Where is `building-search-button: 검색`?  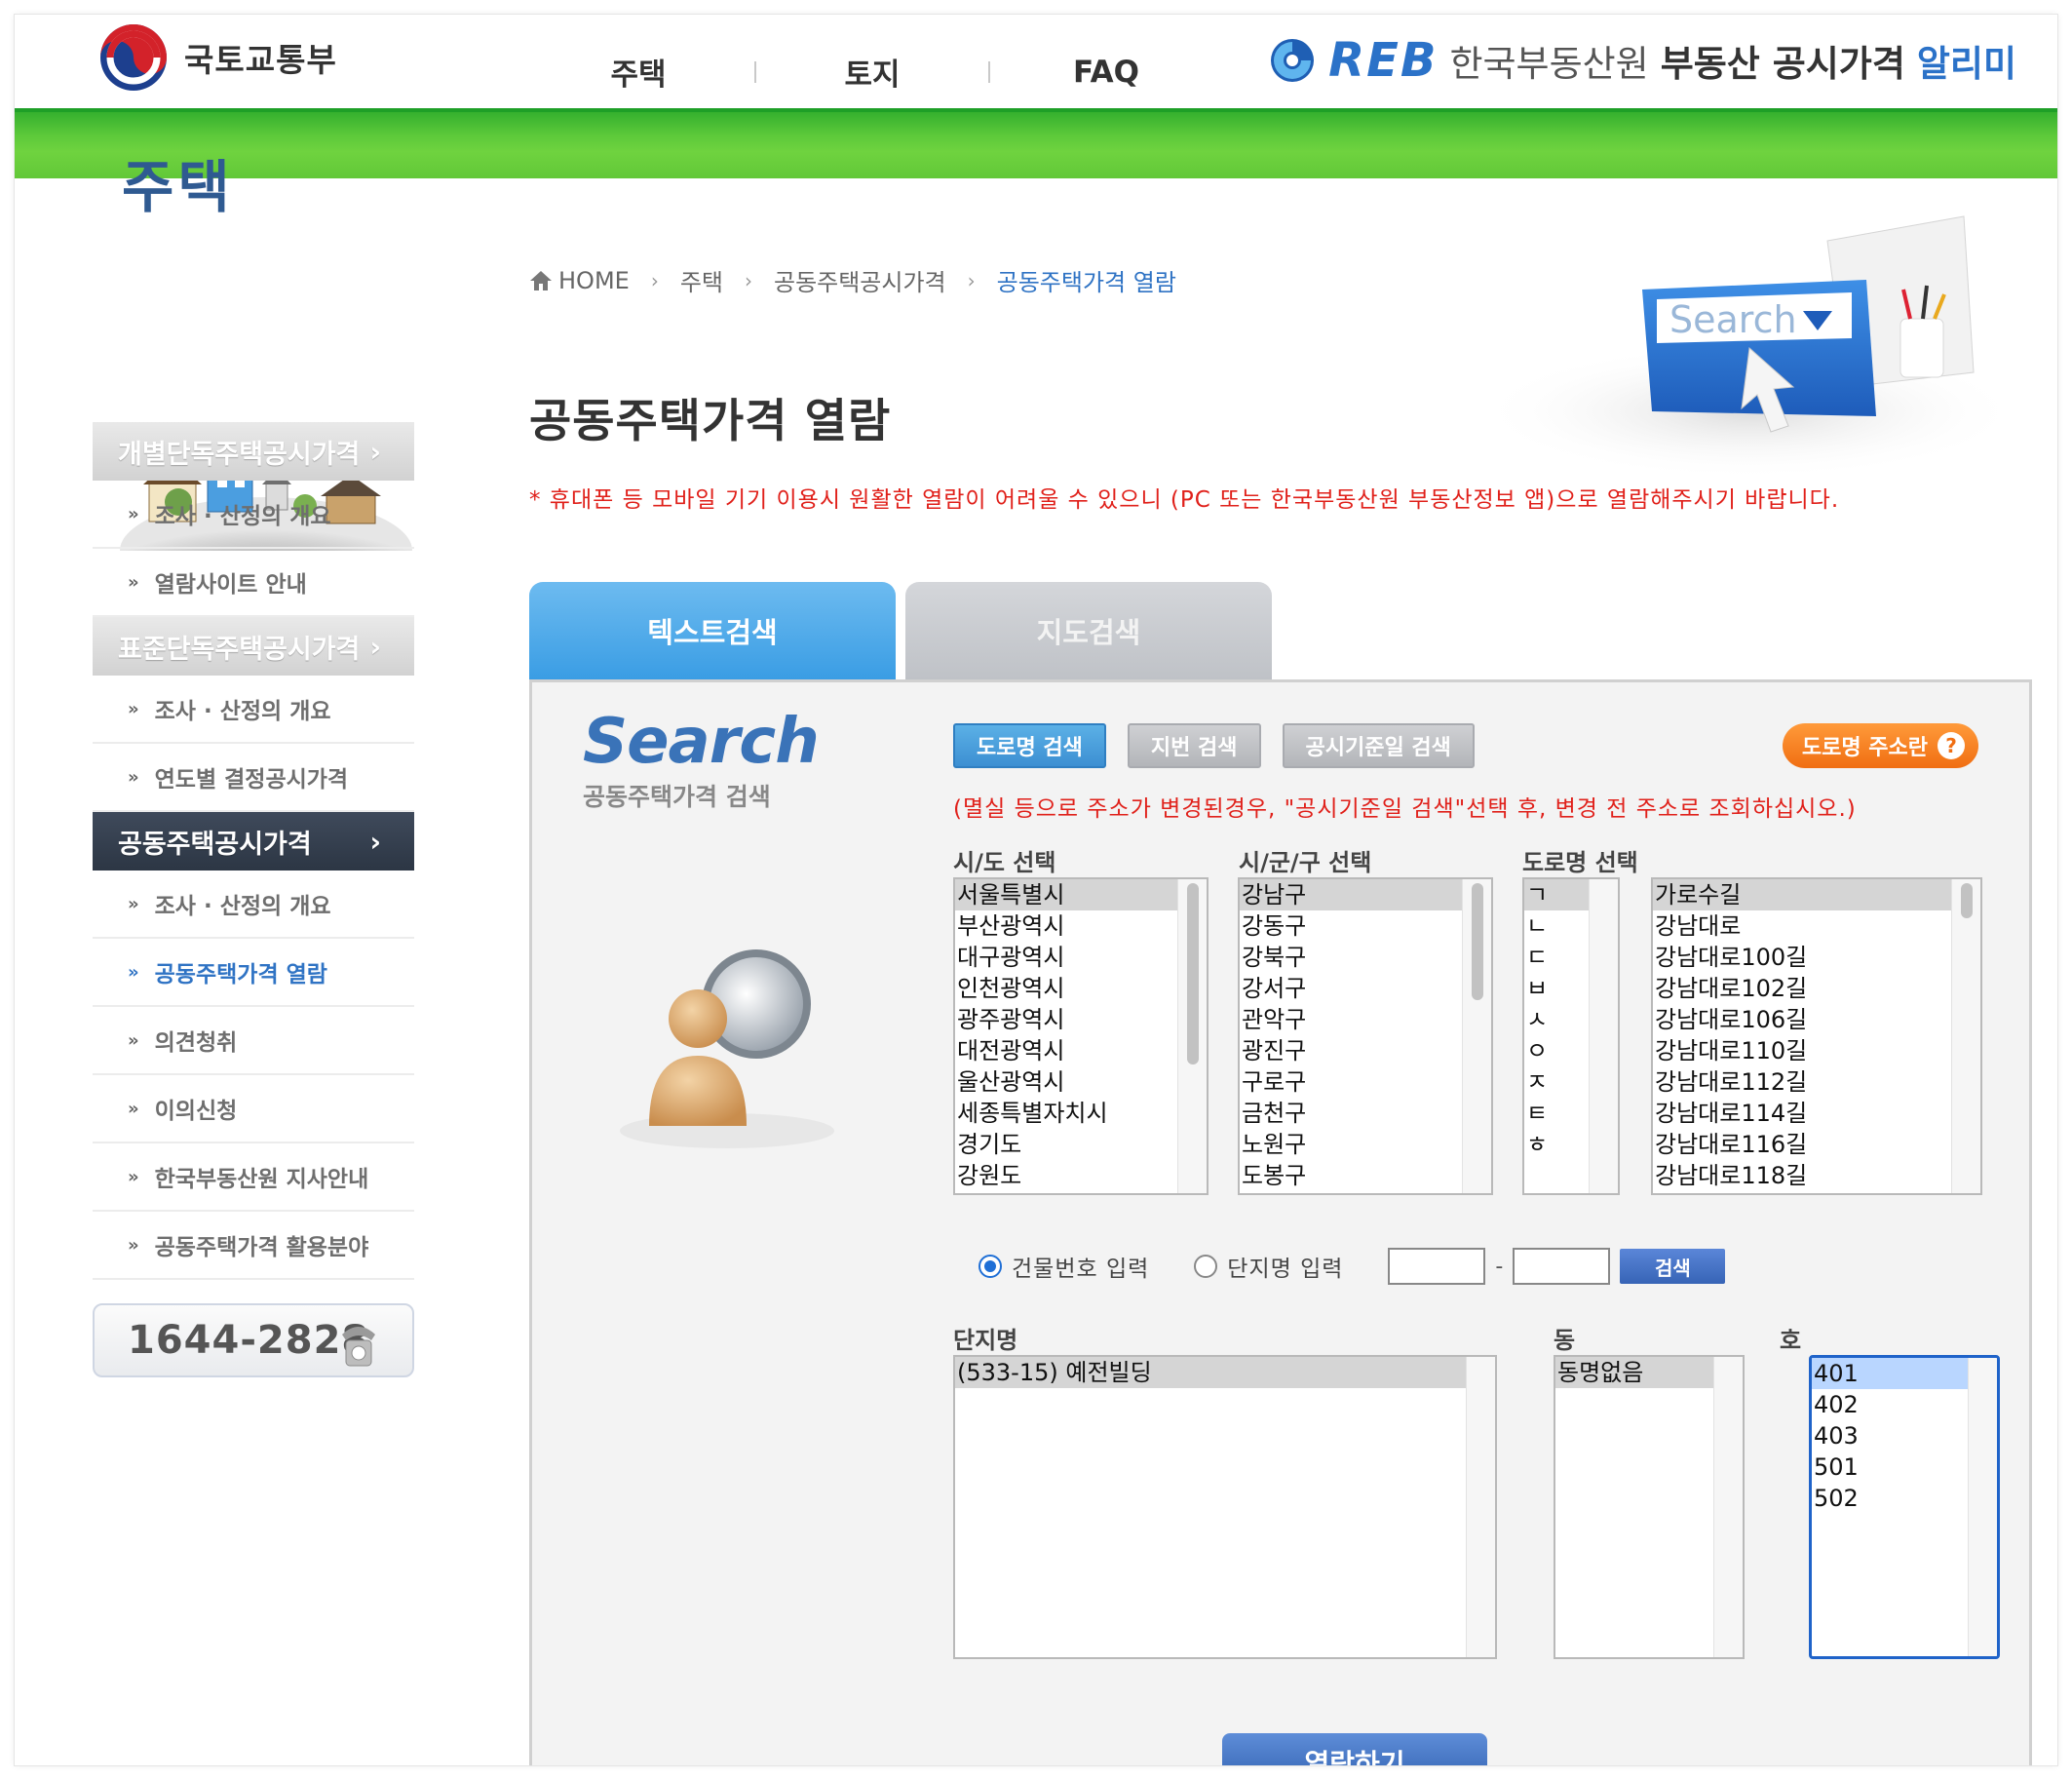
building-search-button: 검색 is located at coordinates (1673, 1267).